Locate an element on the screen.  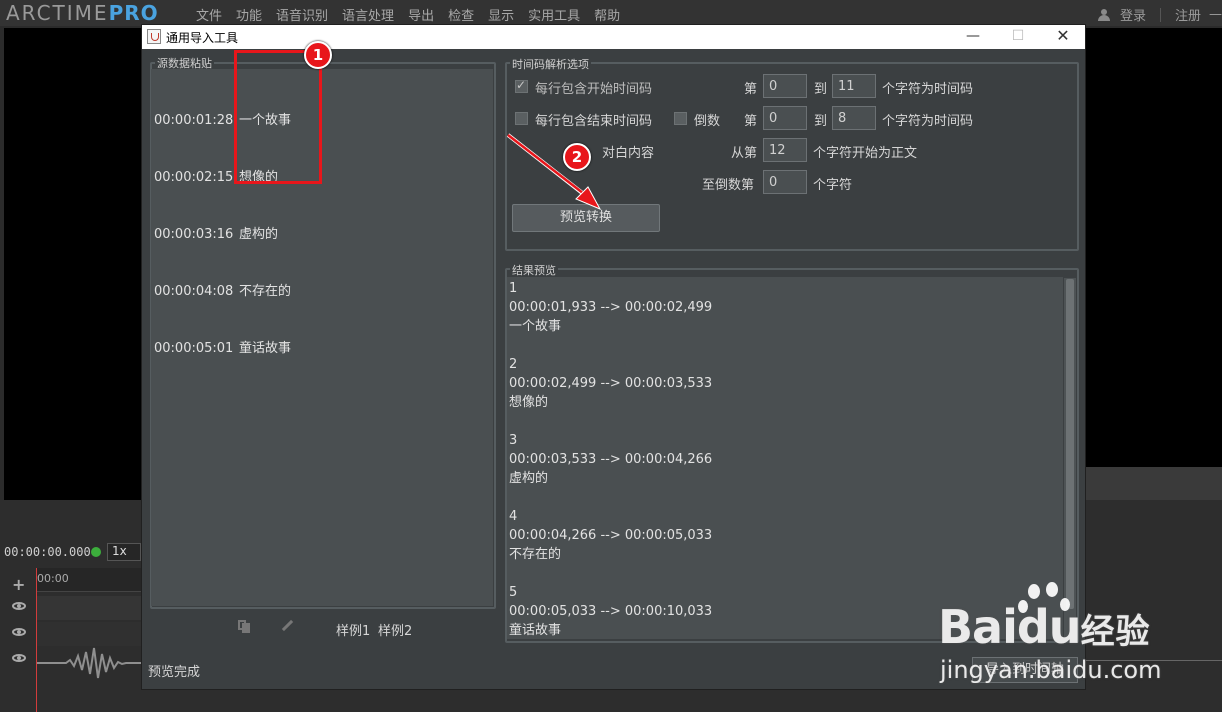
menu-display: 显示 is located at coordinates (501, 14).